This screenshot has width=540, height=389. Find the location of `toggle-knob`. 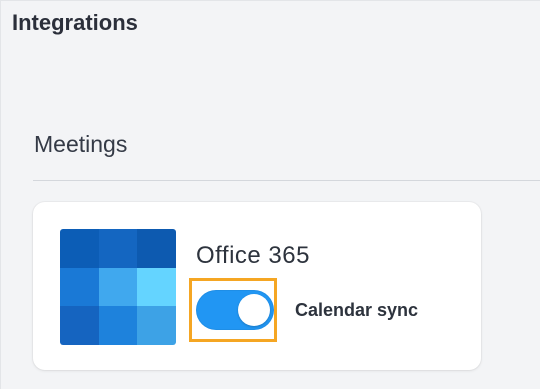

toggle-knob is located at coordinates (254, 310).